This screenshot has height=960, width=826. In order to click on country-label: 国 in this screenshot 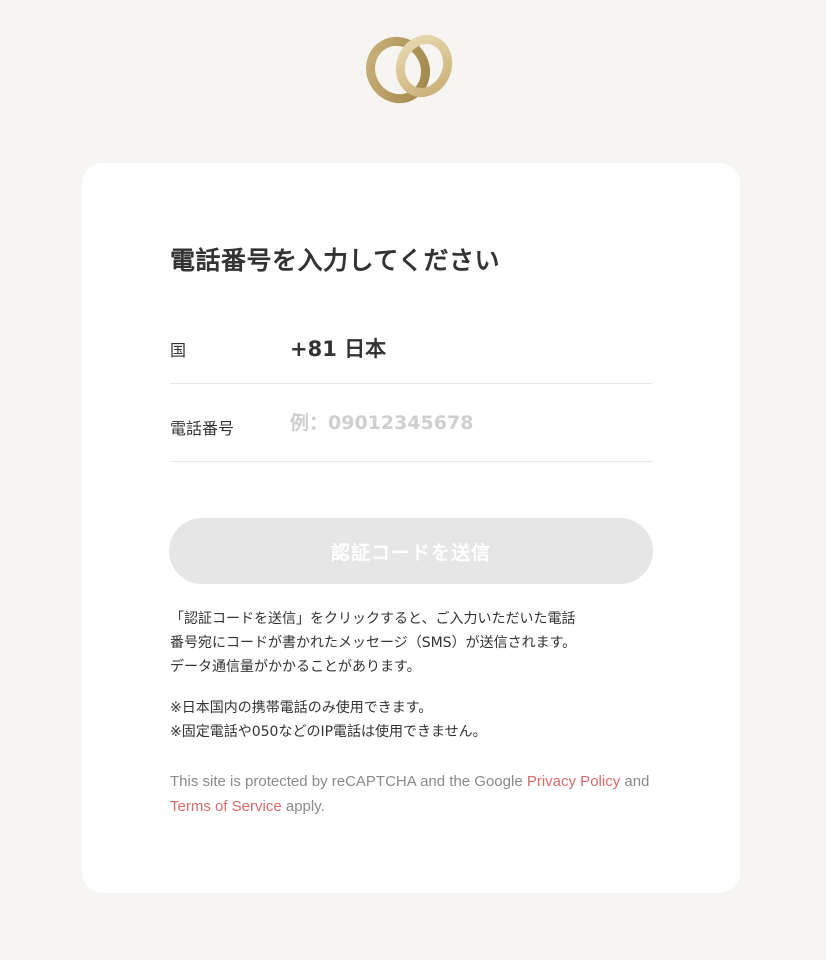, I will do `click(178, 350)`.